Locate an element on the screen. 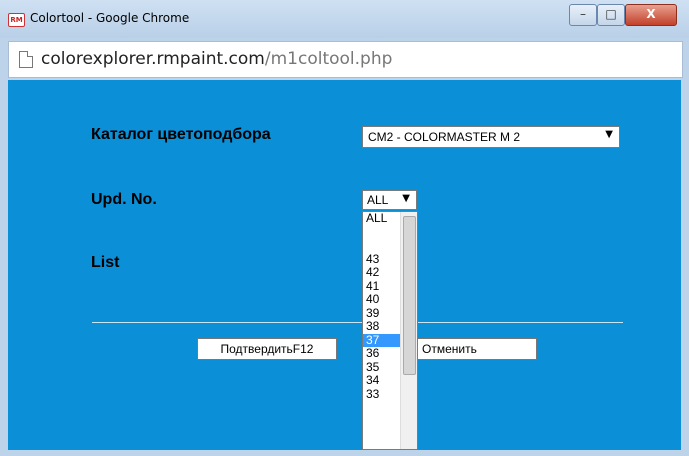 The image size is (689, 456). dropdown-scrollbar is located at coordinates (408, 330).